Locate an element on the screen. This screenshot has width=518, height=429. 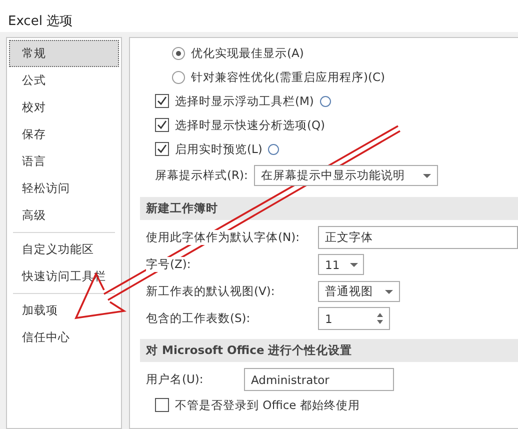
sidebar-item: 自定义功能区 is located at coordinates (64, 249).